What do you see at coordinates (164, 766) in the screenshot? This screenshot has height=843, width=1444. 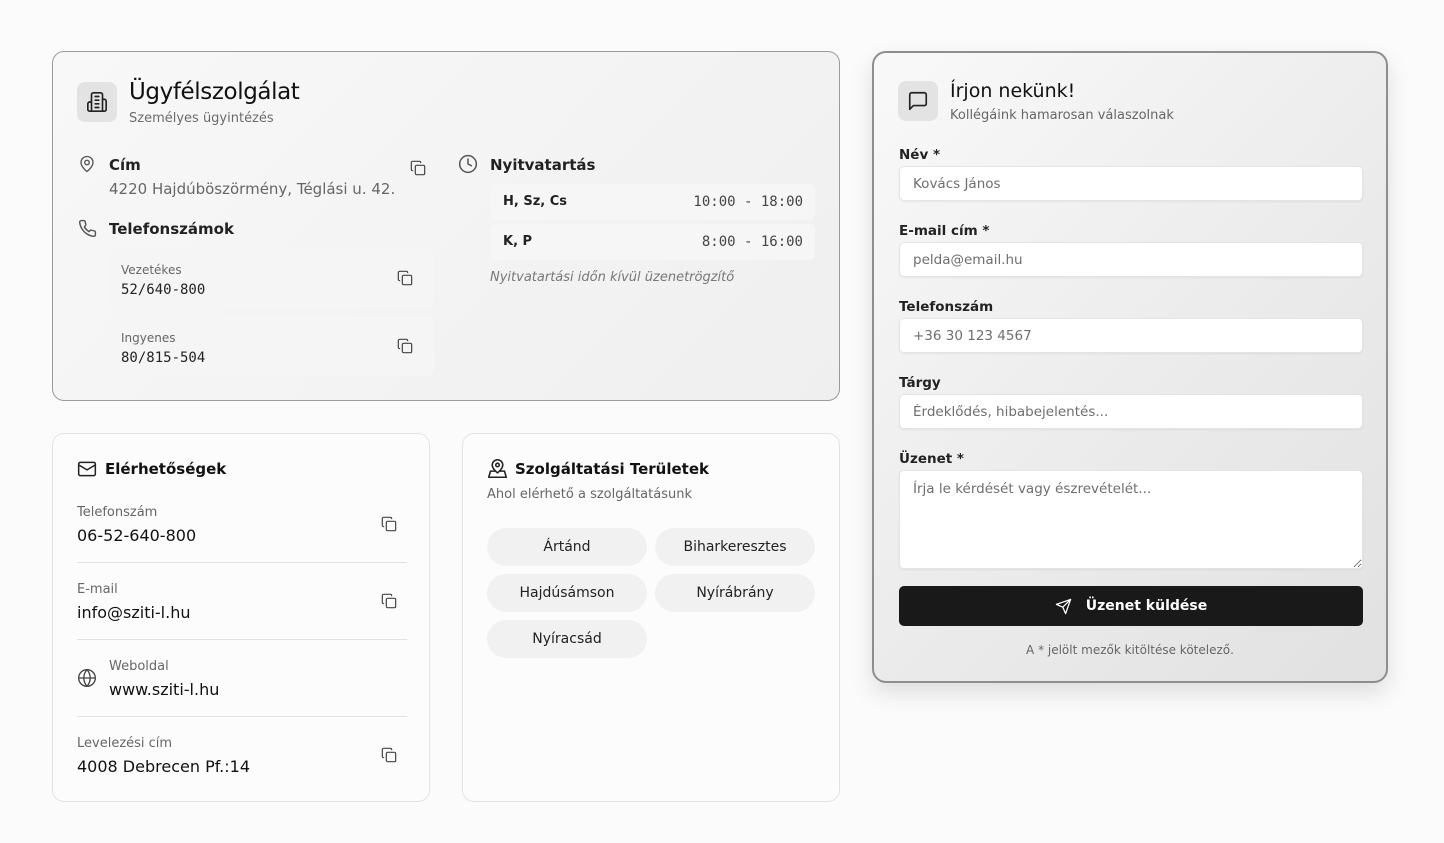 I see `contact-value: 4008 Debrecen Pf.:14` at bounding box center [164, 766].